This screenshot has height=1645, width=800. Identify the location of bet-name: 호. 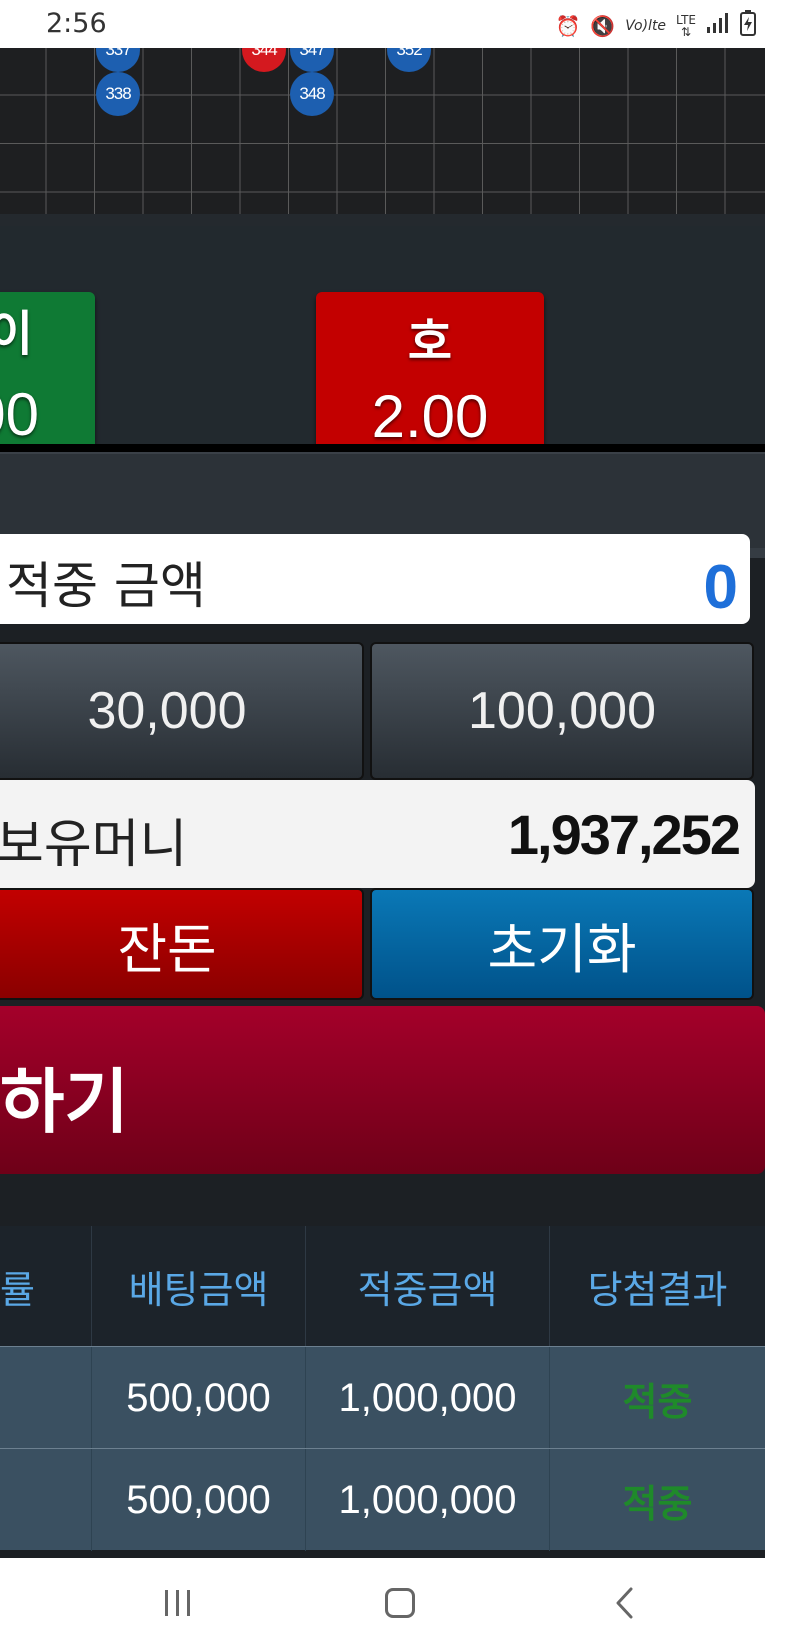
(430, 342).